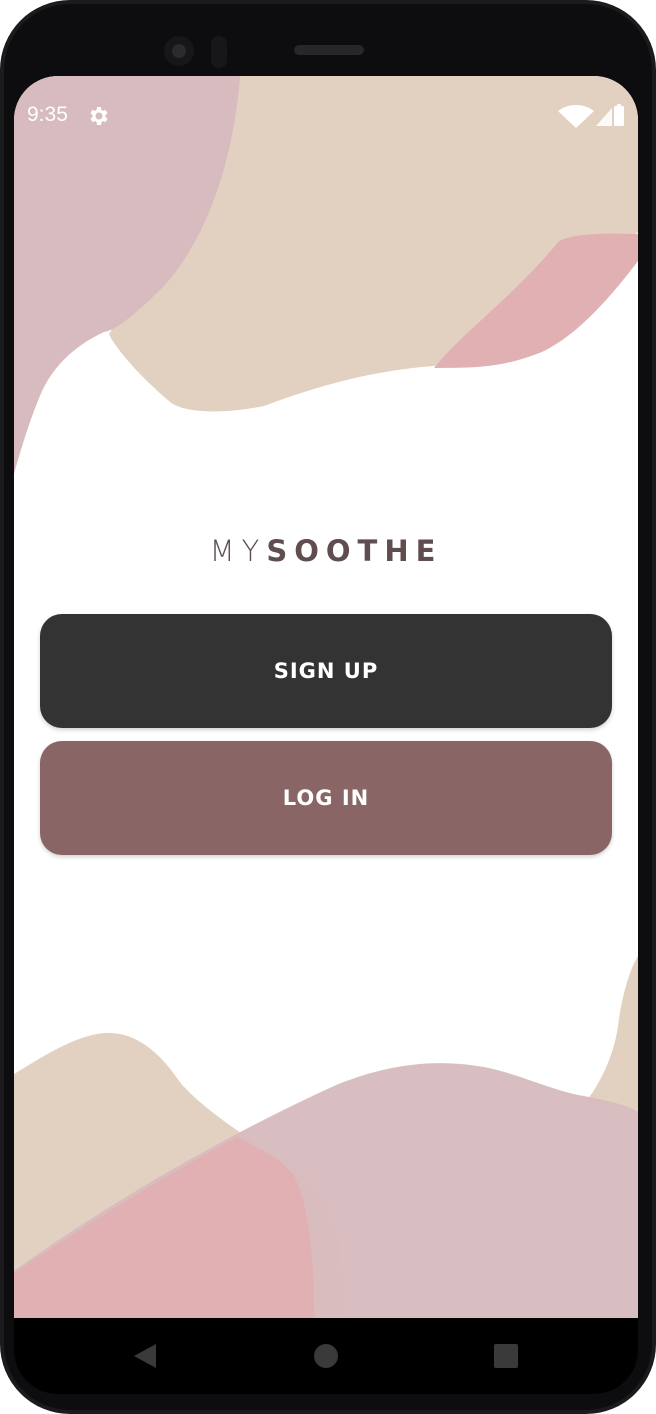  Describe the element at coordinates (506, 1356) in the screenshot. I see `recents-square-icon` at that location.